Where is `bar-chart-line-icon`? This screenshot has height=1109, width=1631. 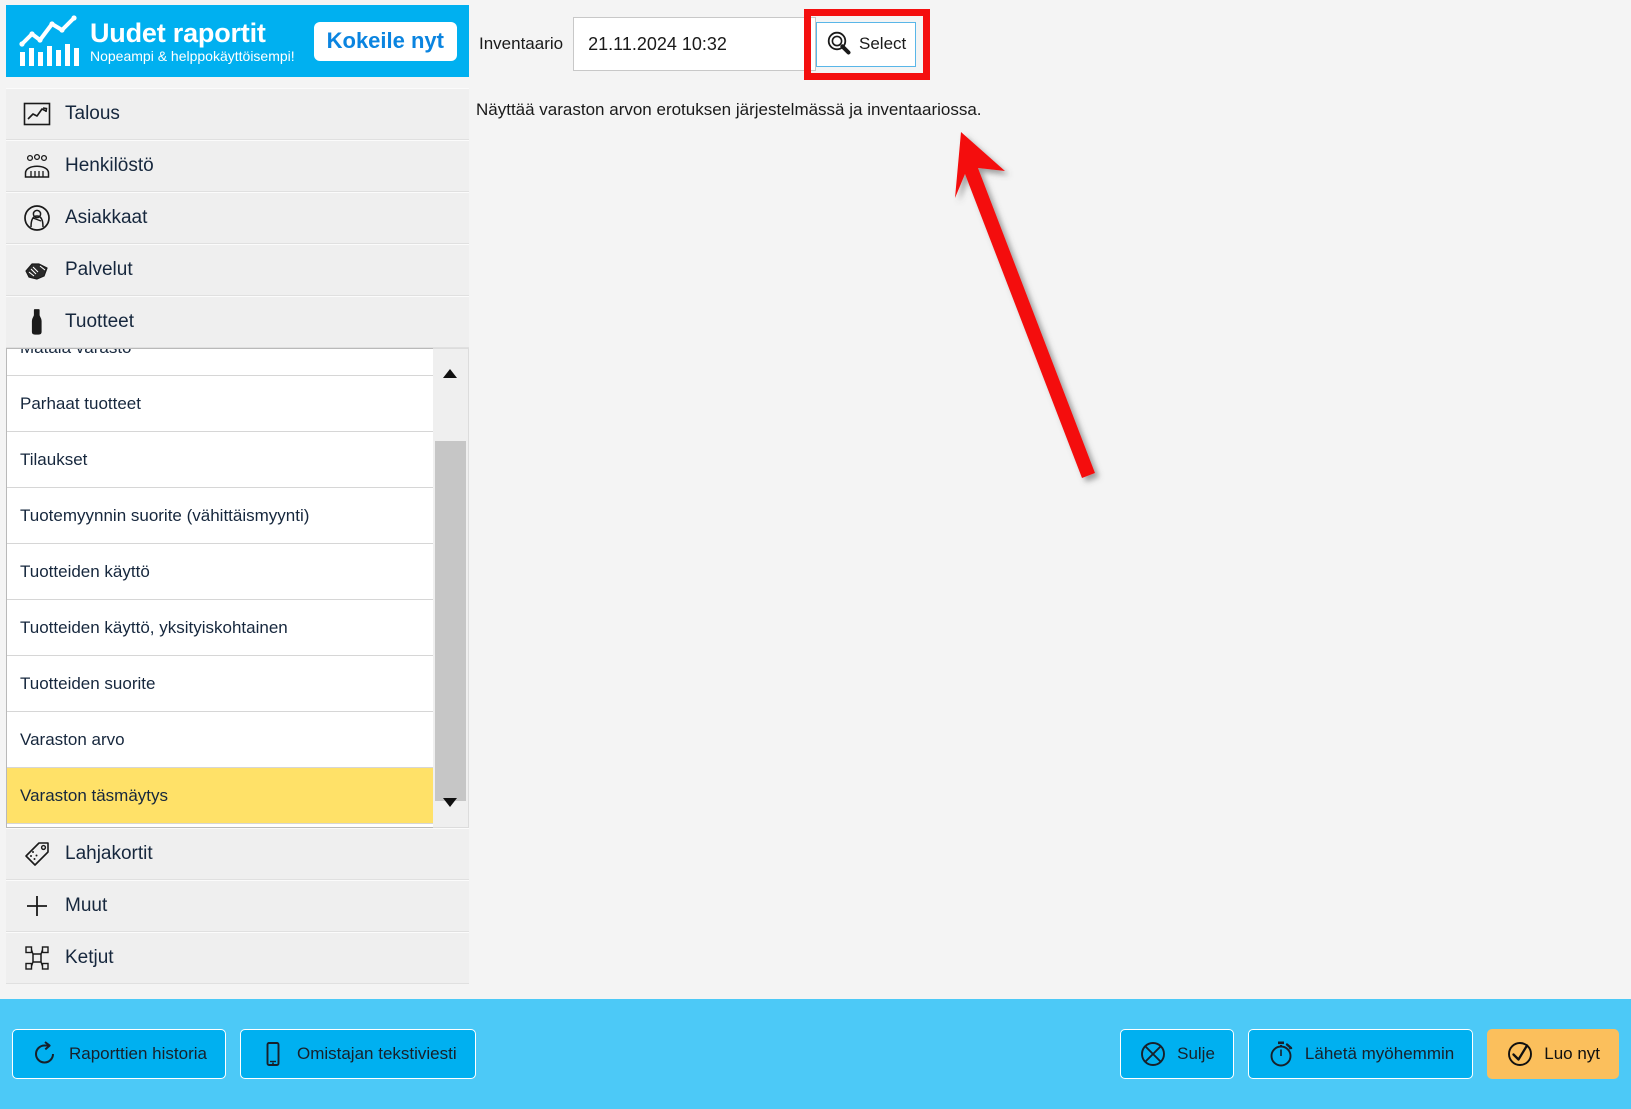 bar-chart-line-icon is located at coordinates (49, 41).